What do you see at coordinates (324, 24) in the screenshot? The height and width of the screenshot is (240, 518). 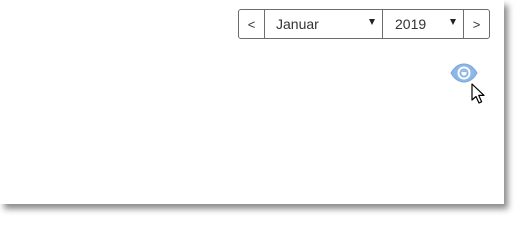 I see `month-select: Januar` at bounding box center [324, 24].